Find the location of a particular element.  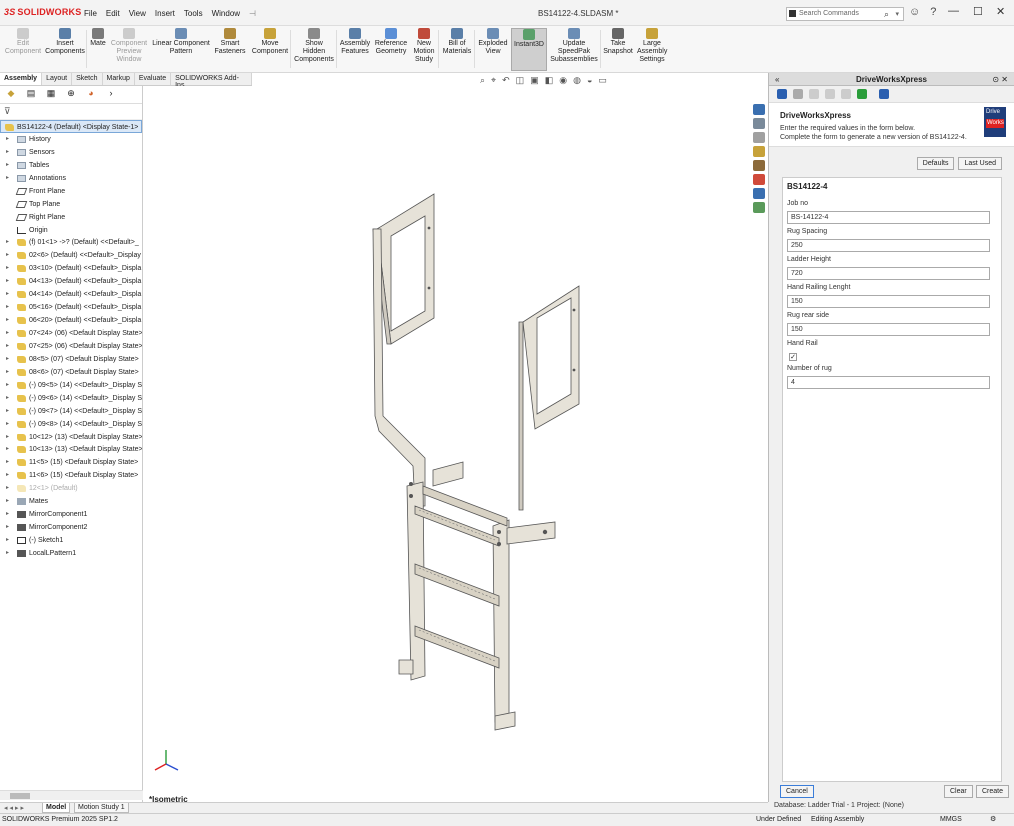

close-form-icon is located at coordinates (884, 94).